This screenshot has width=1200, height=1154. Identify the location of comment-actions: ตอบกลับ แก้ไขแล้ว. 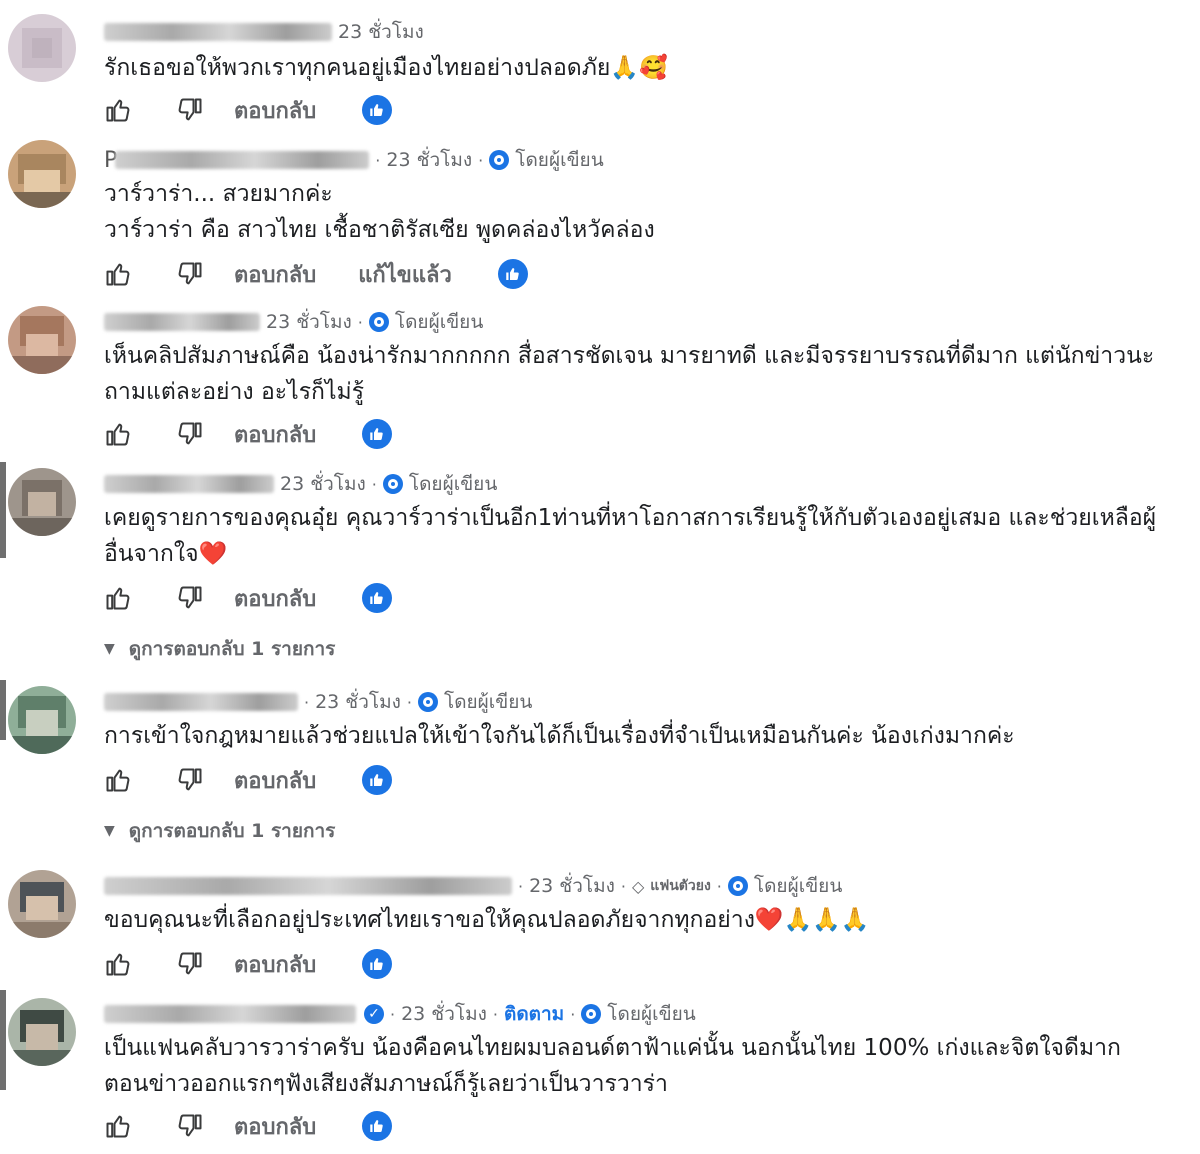
(316, 274).